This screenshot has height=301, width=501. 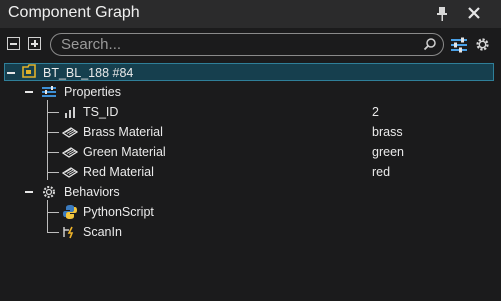 I want to click on tree-item-label: BT_BL_188 #84, so click(x=88, y=73).